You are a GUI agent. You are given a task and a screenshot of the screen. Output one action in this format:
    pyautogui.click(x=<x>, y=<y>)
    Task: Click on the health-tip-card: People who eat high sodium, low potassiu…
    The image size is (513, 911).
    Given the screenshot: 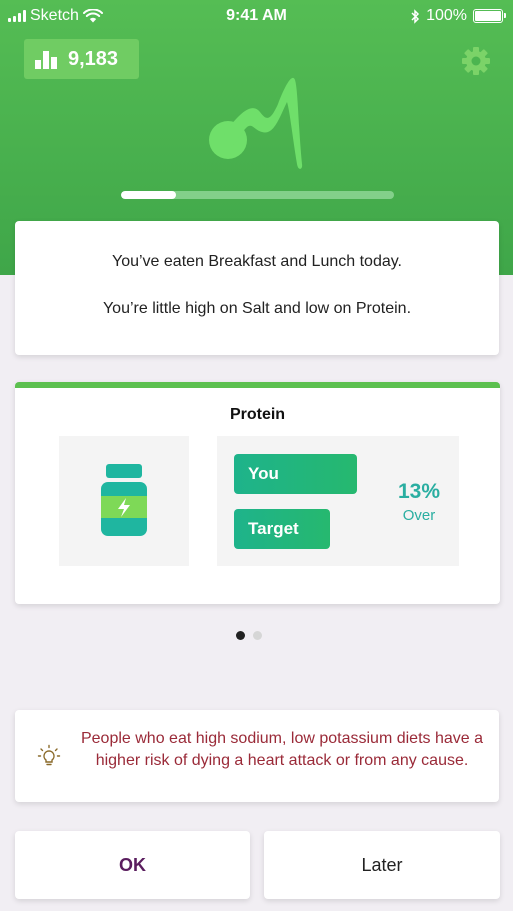 What is the action you would take?
    pyautogui.click(x=257, y=756)
    